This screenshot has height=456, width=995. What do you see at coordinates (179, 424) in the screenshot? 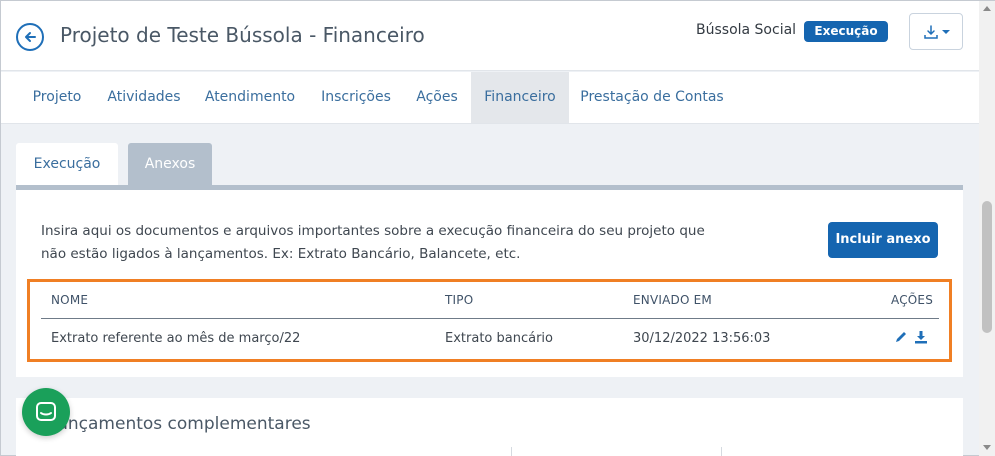
I see `section-title: Lançamentos complementares` at bounding box center [179, 424].